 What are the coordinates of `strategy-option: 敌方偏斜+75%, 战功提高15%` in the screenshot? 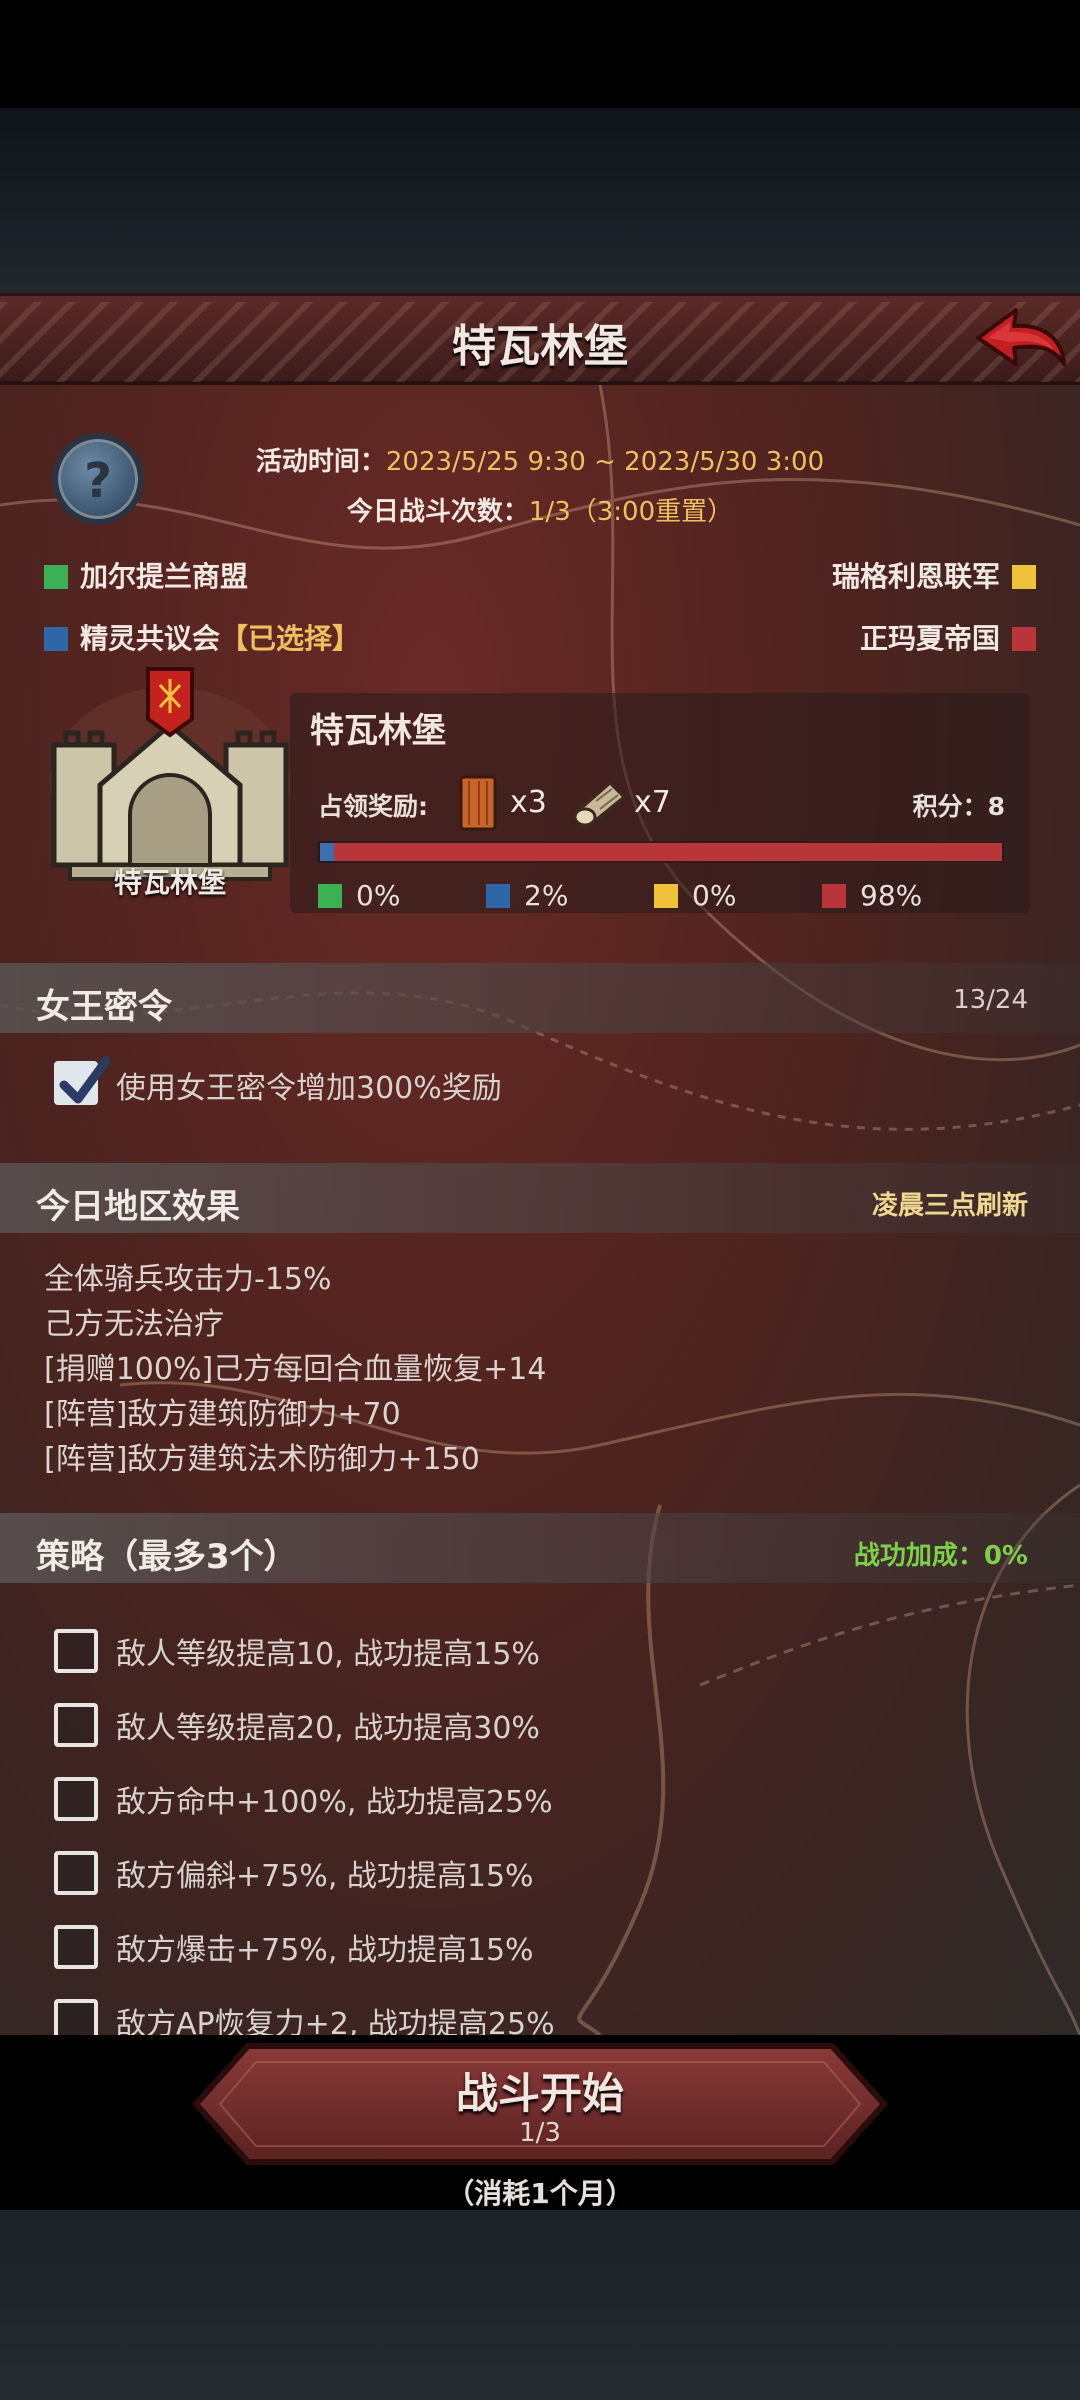 It's located at (325, 1873).